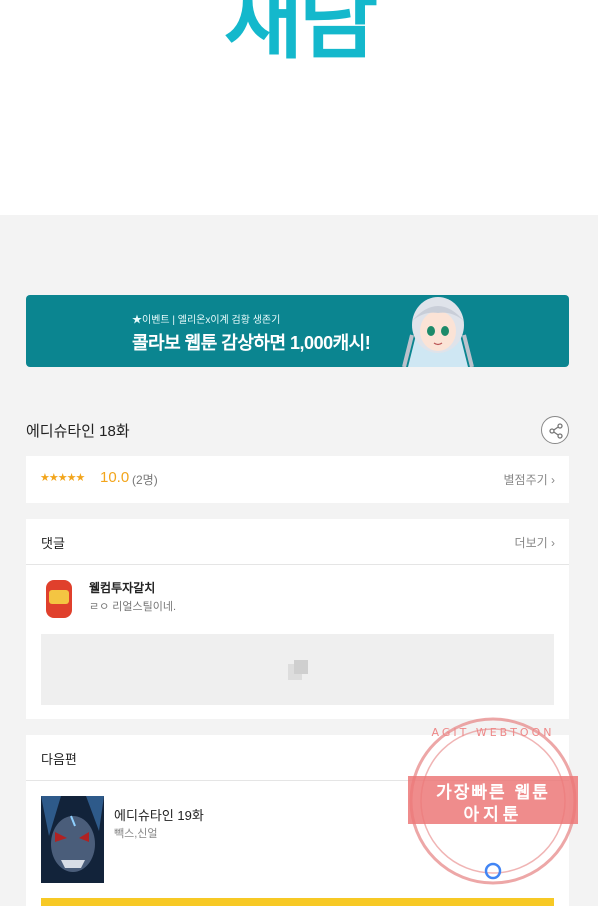 This screenshot has width=598, height=906. I want to click on share-icon, so click(556, 431).